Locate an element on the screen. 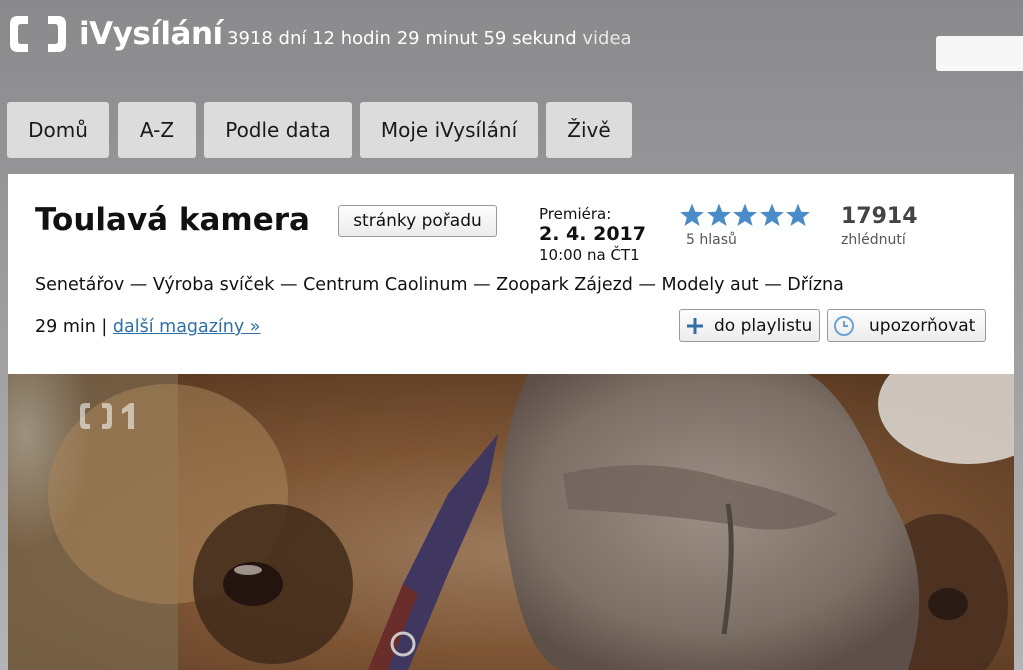  tab-home: Domů is located at coordinates (58, 130).